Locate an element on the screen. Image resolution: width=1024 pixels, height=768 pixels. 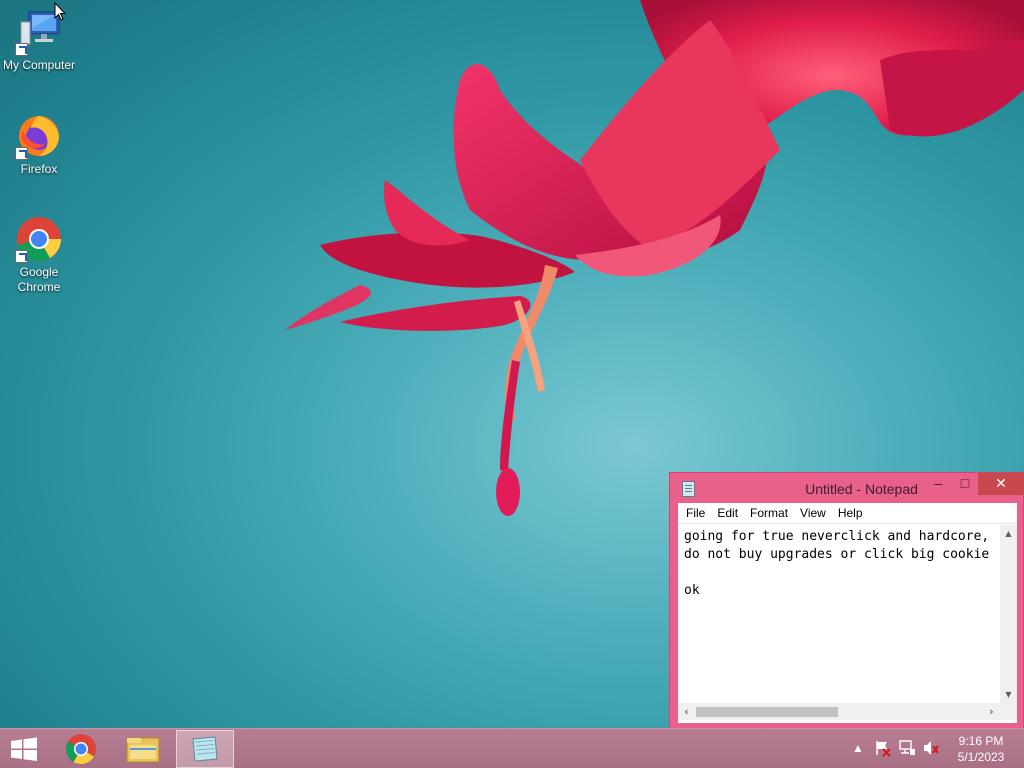
clock-date: 5/1/2023 is located at coordinates (981, 757).